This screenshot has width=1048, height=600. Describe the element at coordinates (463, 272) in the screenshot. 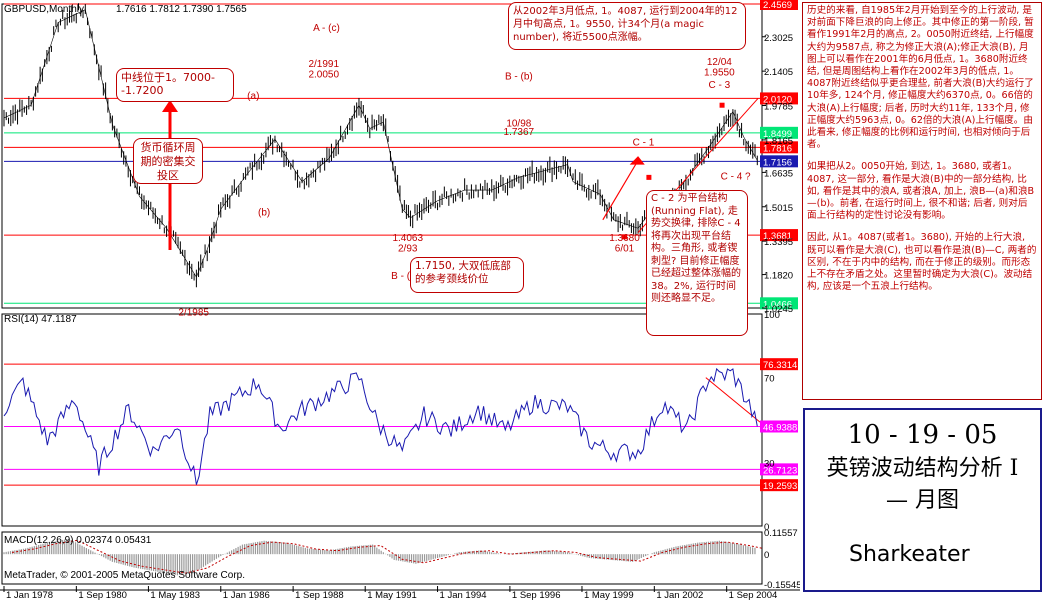

I see `neckline-note-text: 1.7150, 大双低底部的参考颈线价位` at that location.